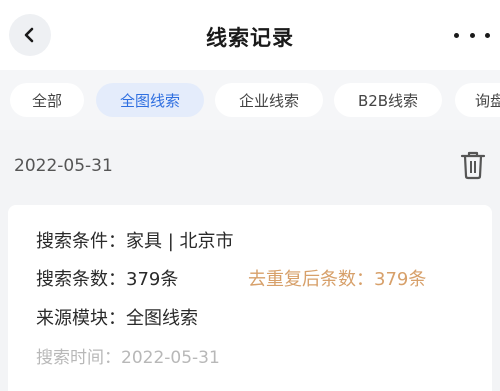  Describe the element at coordinates (388, 100) in the screenshot. I see `tab-b2b-leads: B2B线索` at that location.